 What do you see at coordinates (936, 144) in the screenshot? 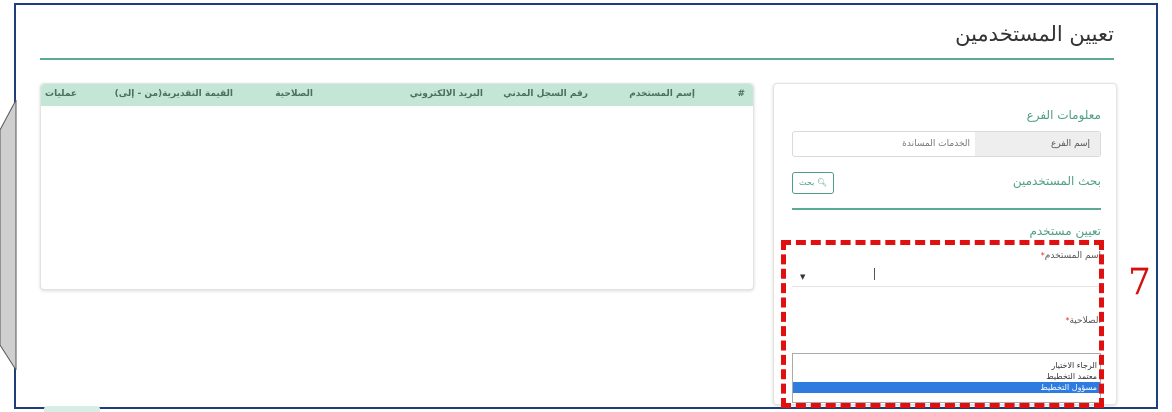
I see `branch-name-value: الخدمات المساندة` at bounding box center [936, 144].